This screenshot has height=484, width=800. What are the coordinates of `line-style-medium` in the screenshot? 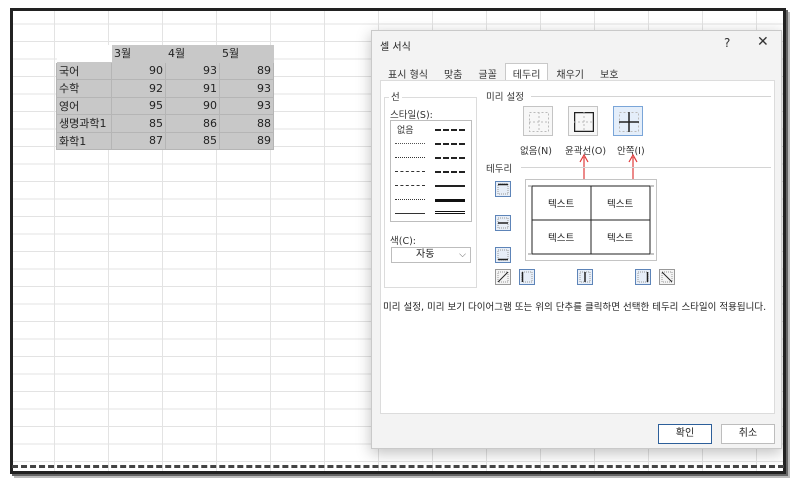 It's located at (450, 186).